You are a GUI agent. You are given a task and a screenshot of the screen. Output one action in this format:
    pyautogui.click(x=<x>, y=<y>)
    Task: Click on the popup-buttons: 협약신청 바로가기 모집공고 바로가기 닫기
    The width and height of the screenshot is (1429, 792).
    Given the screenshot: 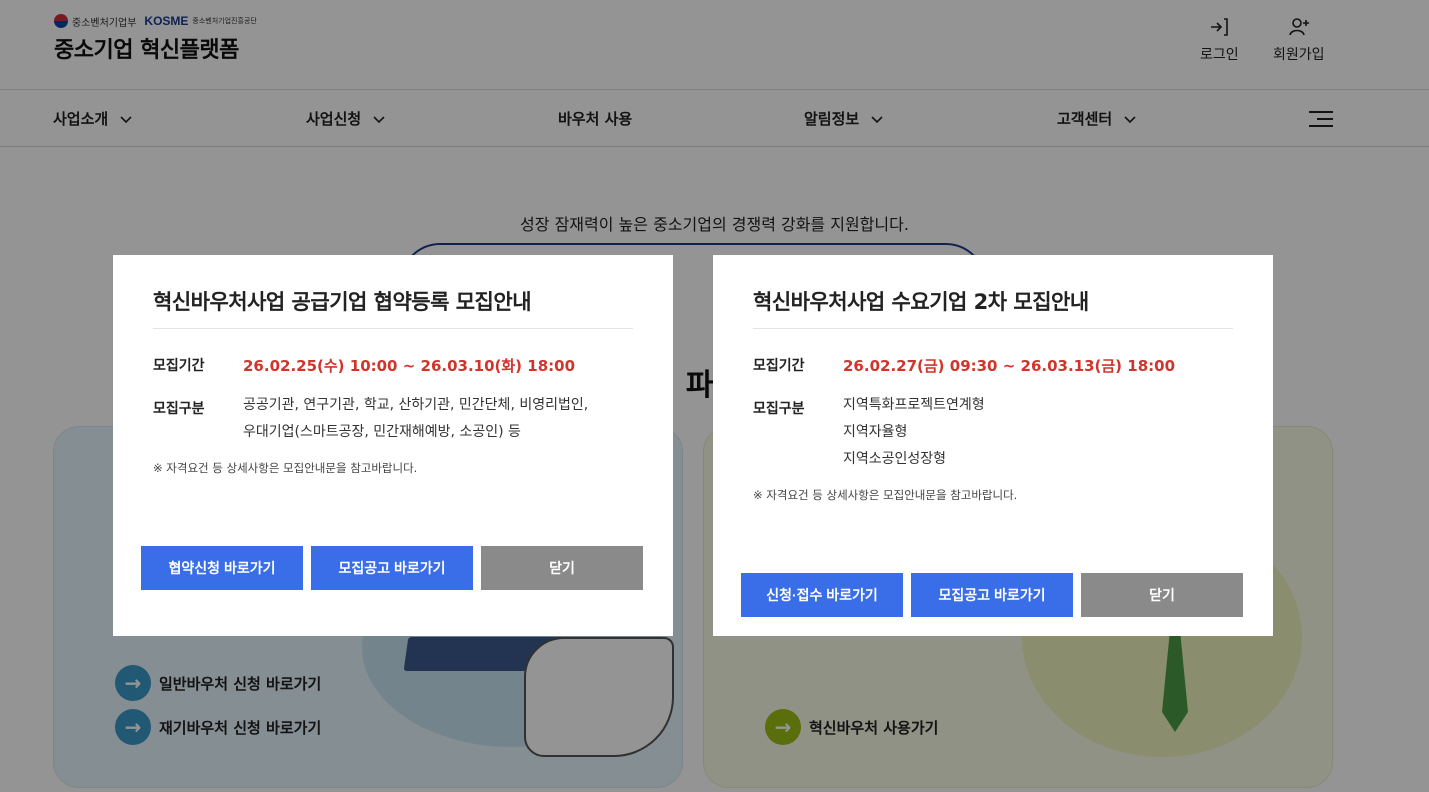 What is the action you would take?
    pyautogui.click(x=392, y=568)
    